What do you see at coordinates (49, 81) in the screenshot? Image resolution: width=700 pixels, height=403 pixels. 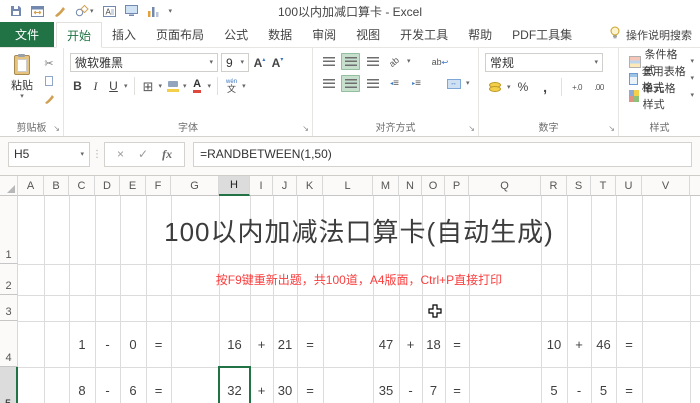 I see `copy-icon` at bounding box center [49, 81].